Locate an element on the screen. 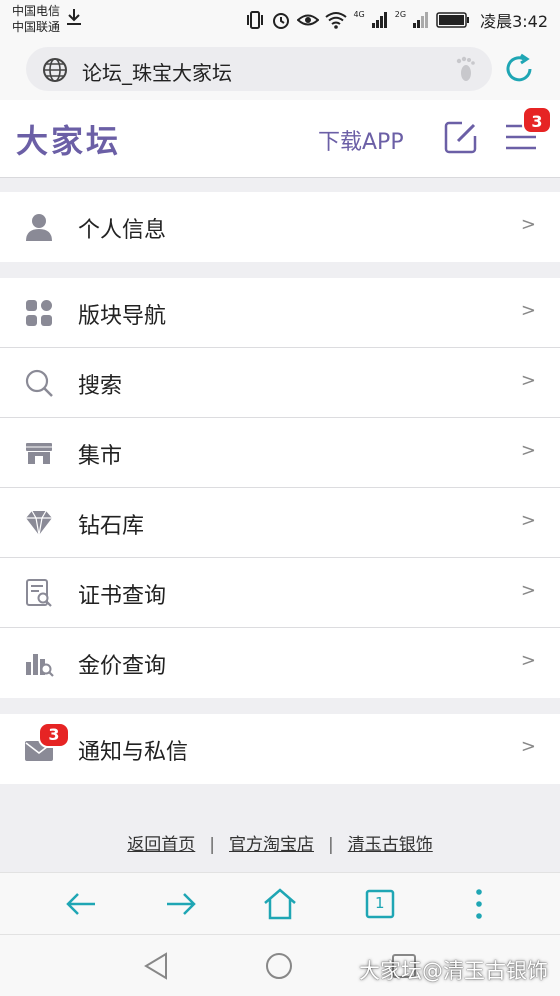  download-icon is located at coordinates (74, 17).